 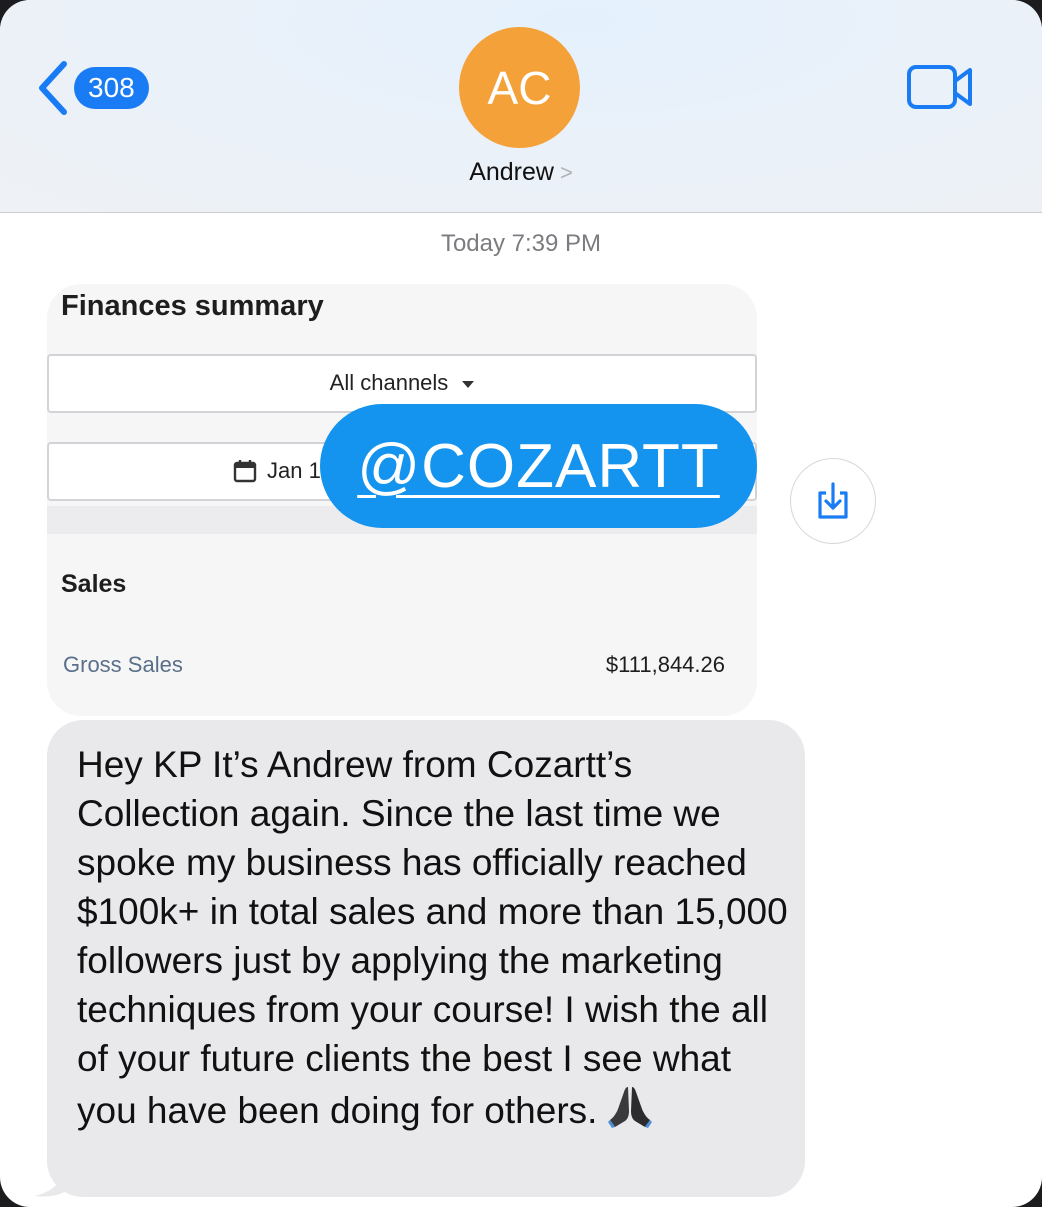 I want to click on contact-name: Andrew, so click(x=511, y=172).